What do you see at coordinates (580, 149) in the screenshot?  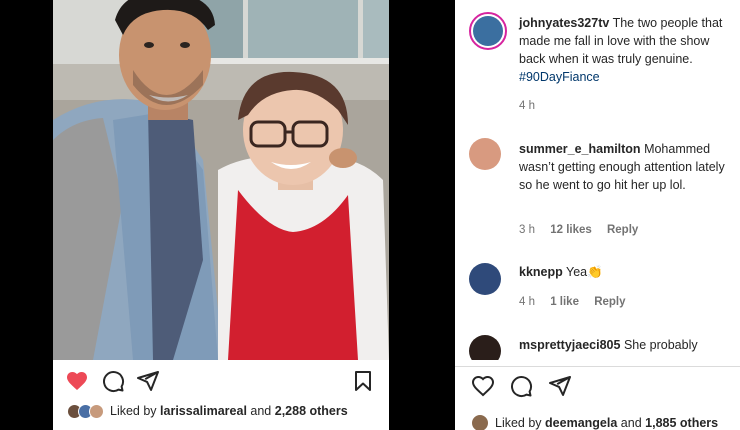 I see `comment-username: summer_e_hamilton` at bounding box center [580, 149].